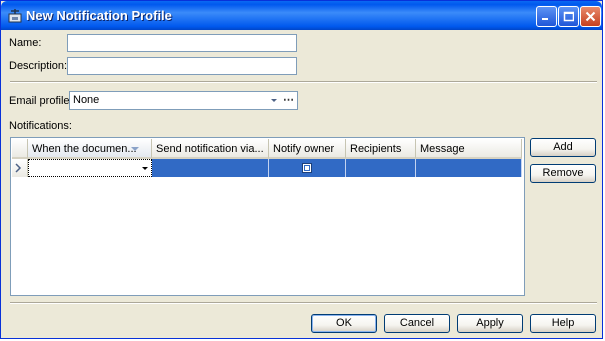 The image size is (605, 341). Describe the element at coordinates (301, 15) in the screenshot. I see `title-bar: New Notification Profile` at that location.